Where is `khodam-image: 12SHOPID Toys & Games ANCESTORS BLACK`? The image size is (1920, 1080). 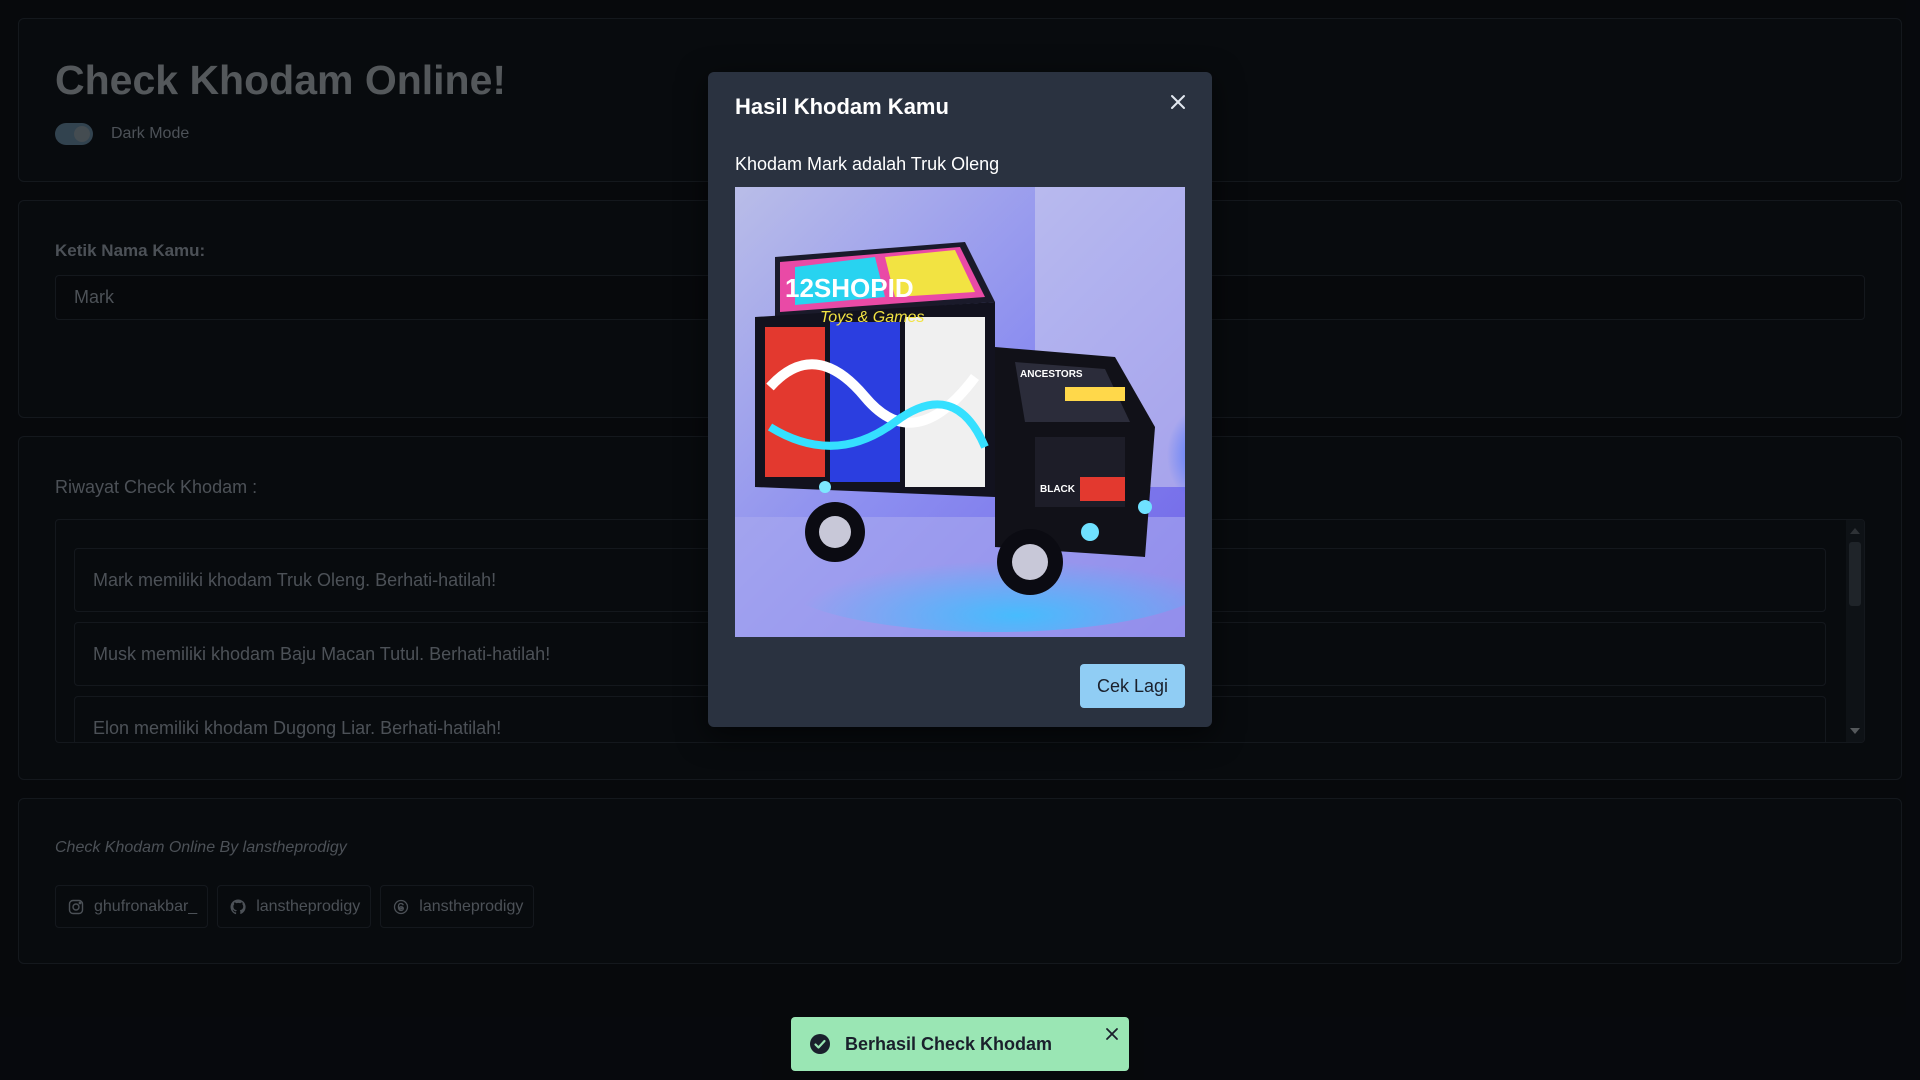 khodam-image: 12SHOPID Toys & Games ANCESTORS BLACK is located at coordinates (960, 412).